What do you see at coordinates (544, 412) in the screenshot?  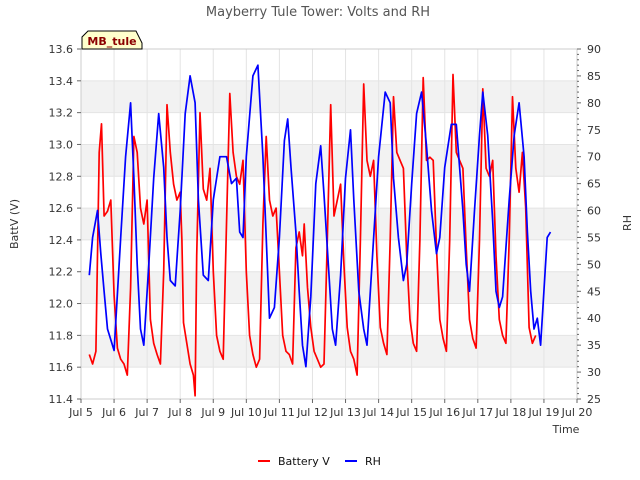 I see `x-tick-label: Jul 19` at bounding box center [544, 412].